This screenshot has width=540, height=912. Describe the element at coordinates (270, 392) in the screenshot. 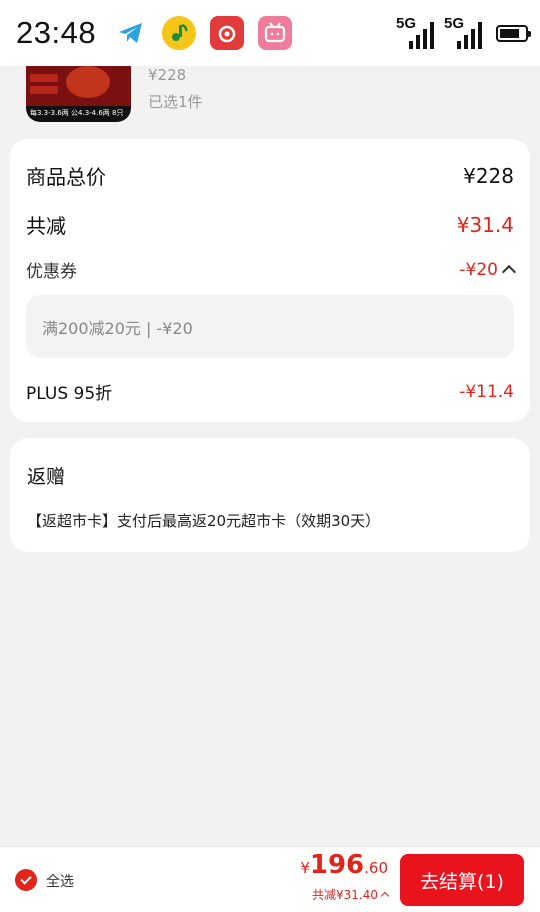

I see `plus-discount-row: PLUS 95折 -¥11.4` at that location.